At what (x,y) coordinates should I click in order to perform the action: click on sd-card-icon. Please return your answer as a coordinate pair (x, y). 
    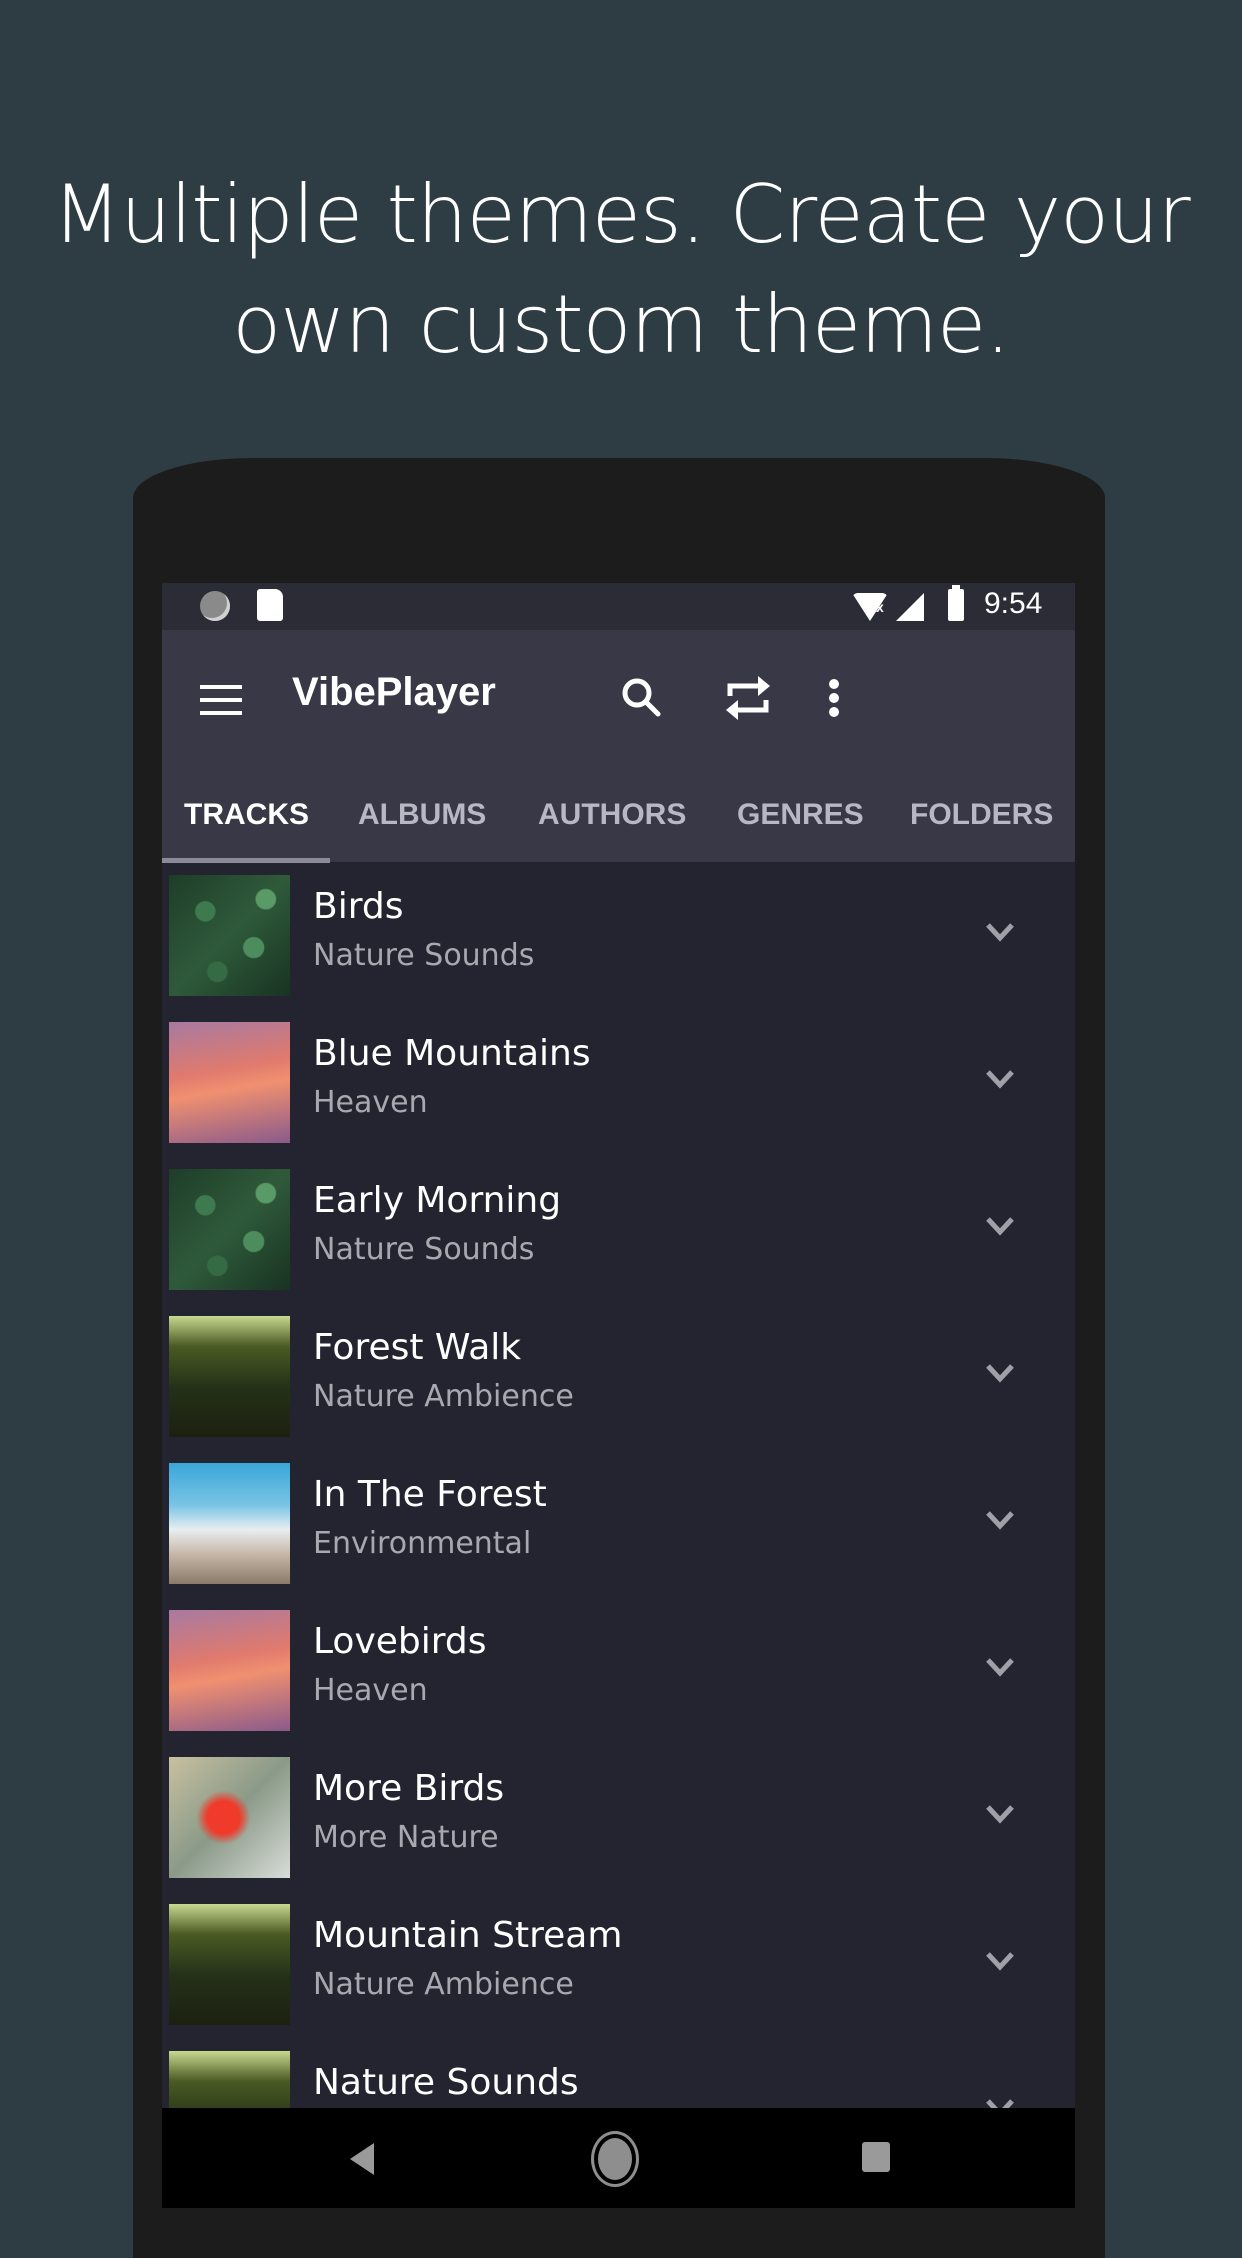
    Looking at the image, I should click on (270, 605).